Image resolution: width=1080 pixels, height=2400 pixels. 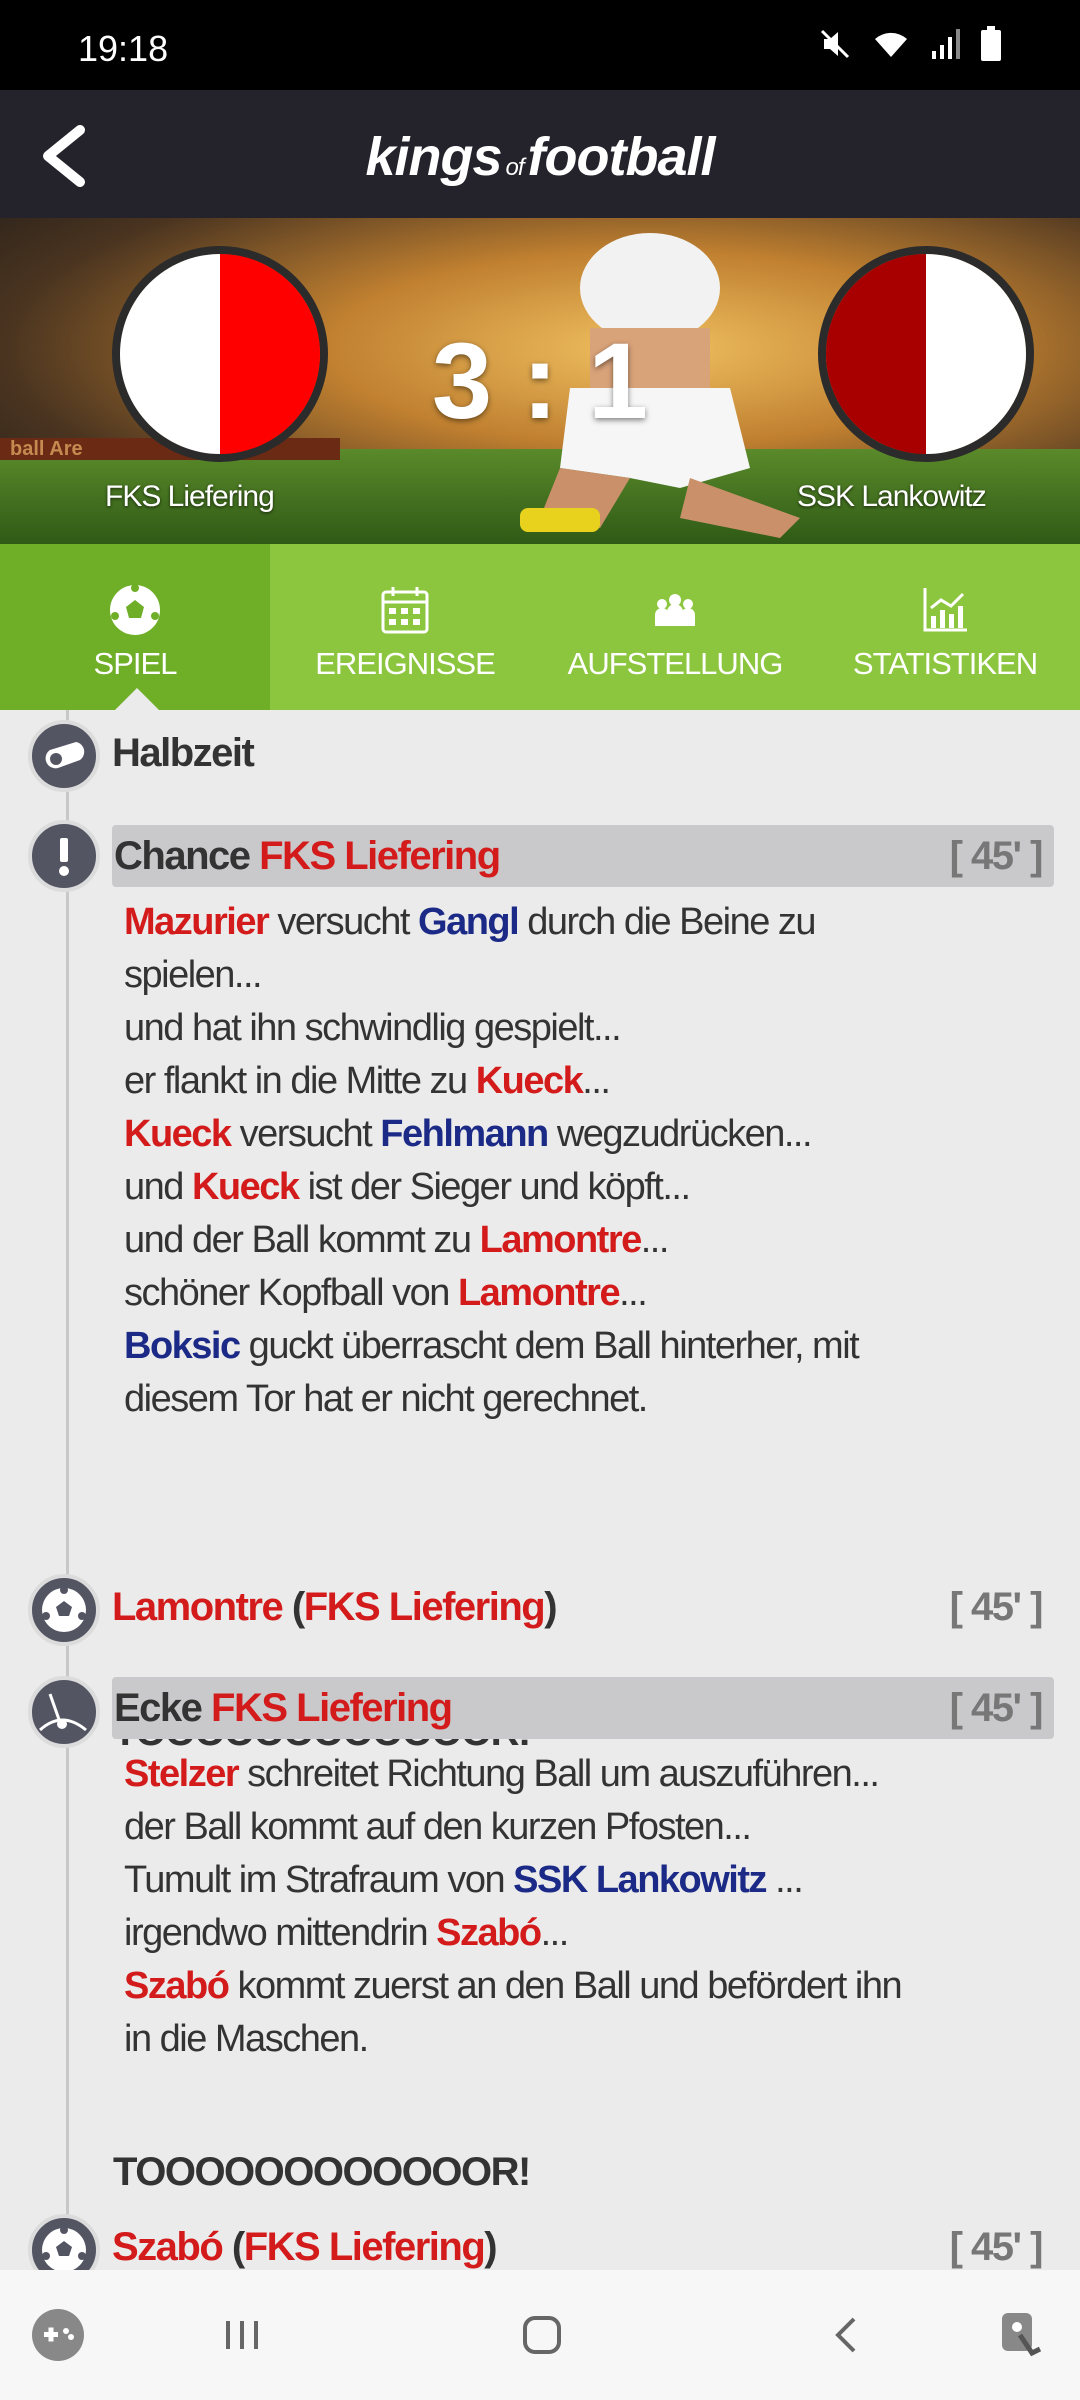 I want to click on home-team-name: FKS Liefering, so click(x=190, y=496).